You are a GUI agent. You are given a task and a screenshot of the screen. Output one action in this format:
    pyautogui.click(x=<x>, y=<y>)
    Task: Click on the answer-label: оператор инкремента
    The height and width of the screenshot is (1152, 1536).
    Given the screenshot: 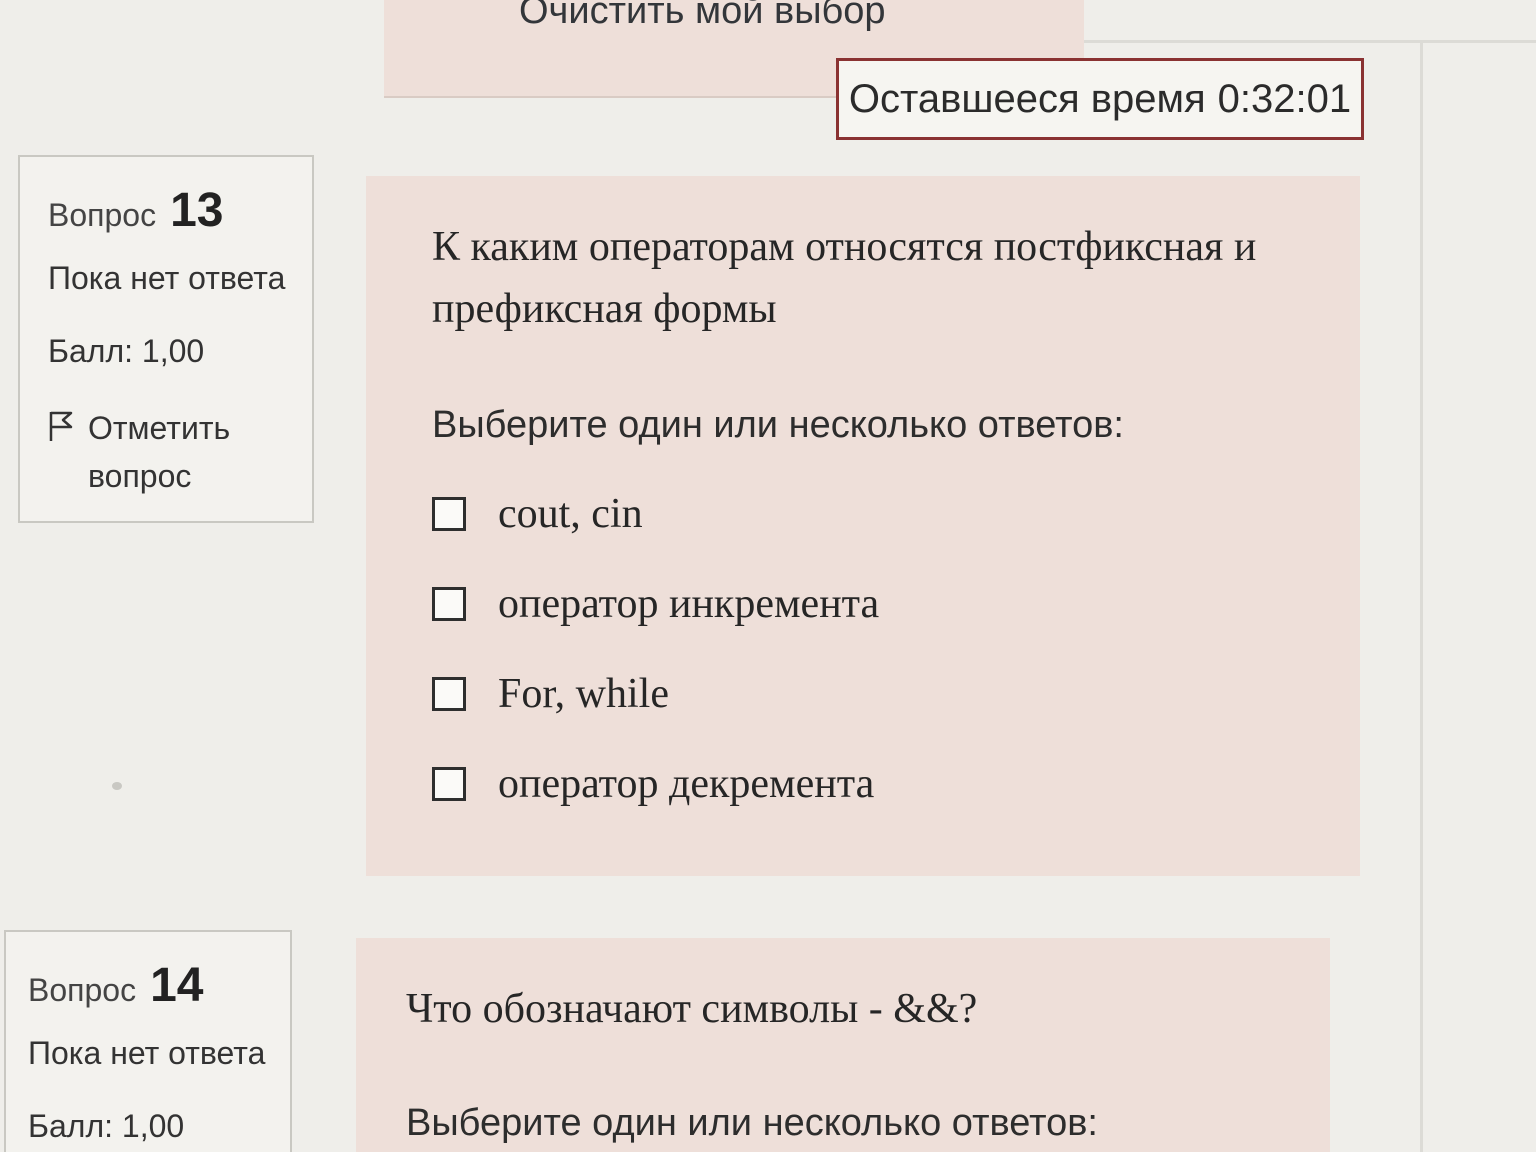 What is the action you would take?
    pyautogui.click(x=688, y=604)
    